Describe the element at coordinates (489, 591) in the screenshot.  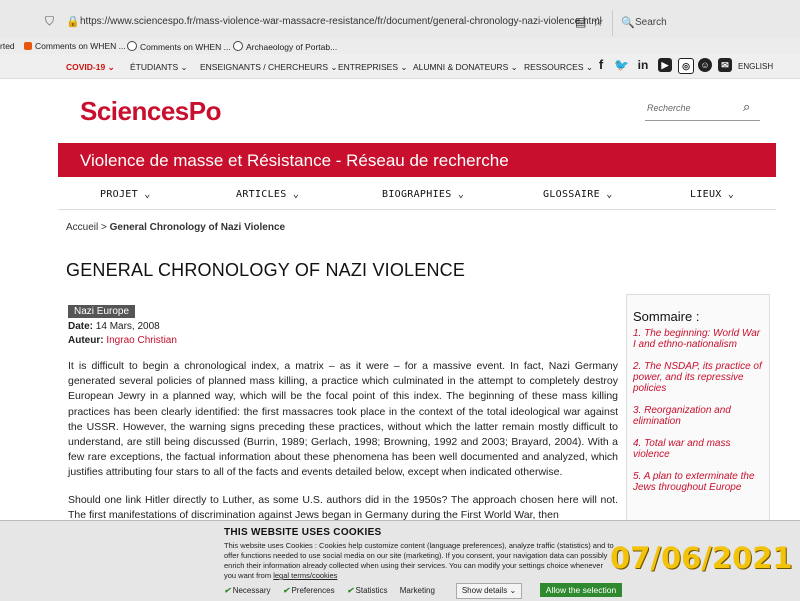
I see `show-details-button: Show details ⌄` at that location.